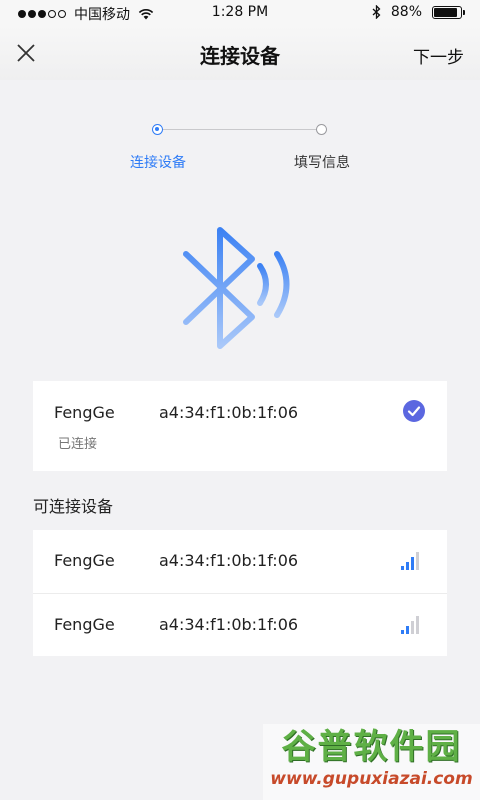 The height and width of the screenshot is (800, 480). I want to click on step-connector, so click(240, 129).